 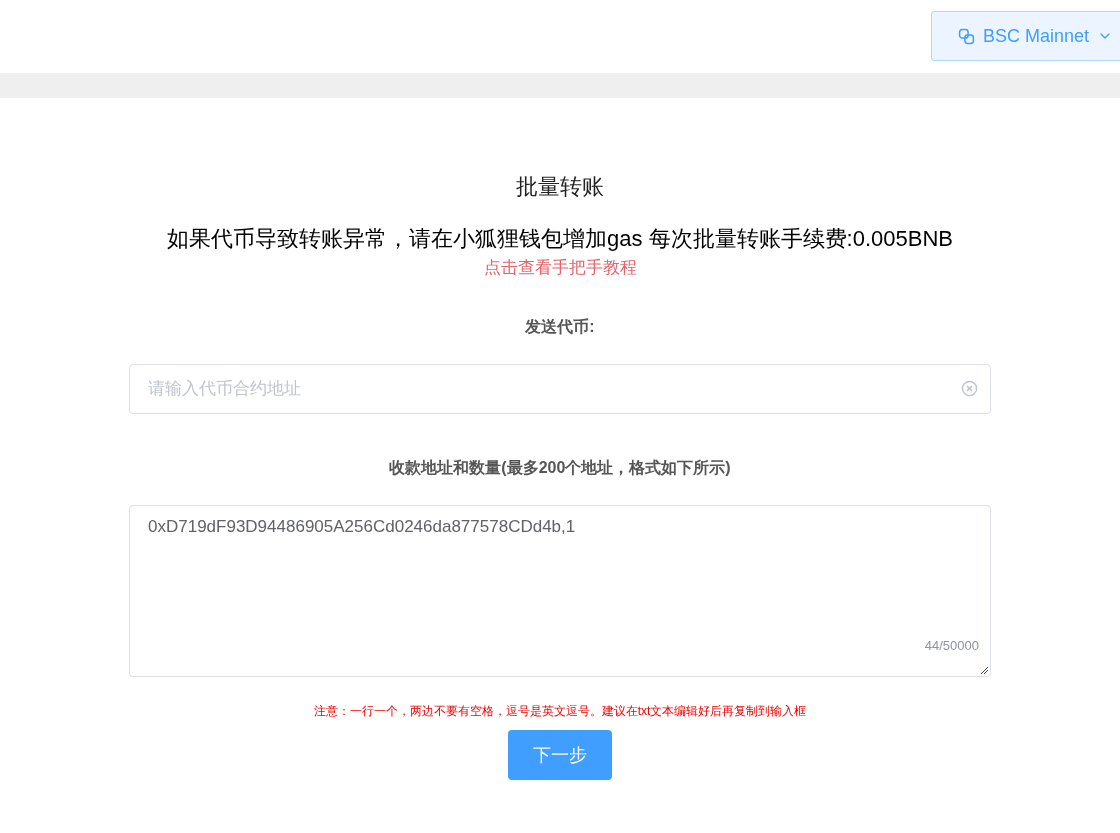 What do you see at coordinates (560, 389) in the screenshot?
I see `token-address-field: 请输入代币合约地址` at bounding box center [560, 389].